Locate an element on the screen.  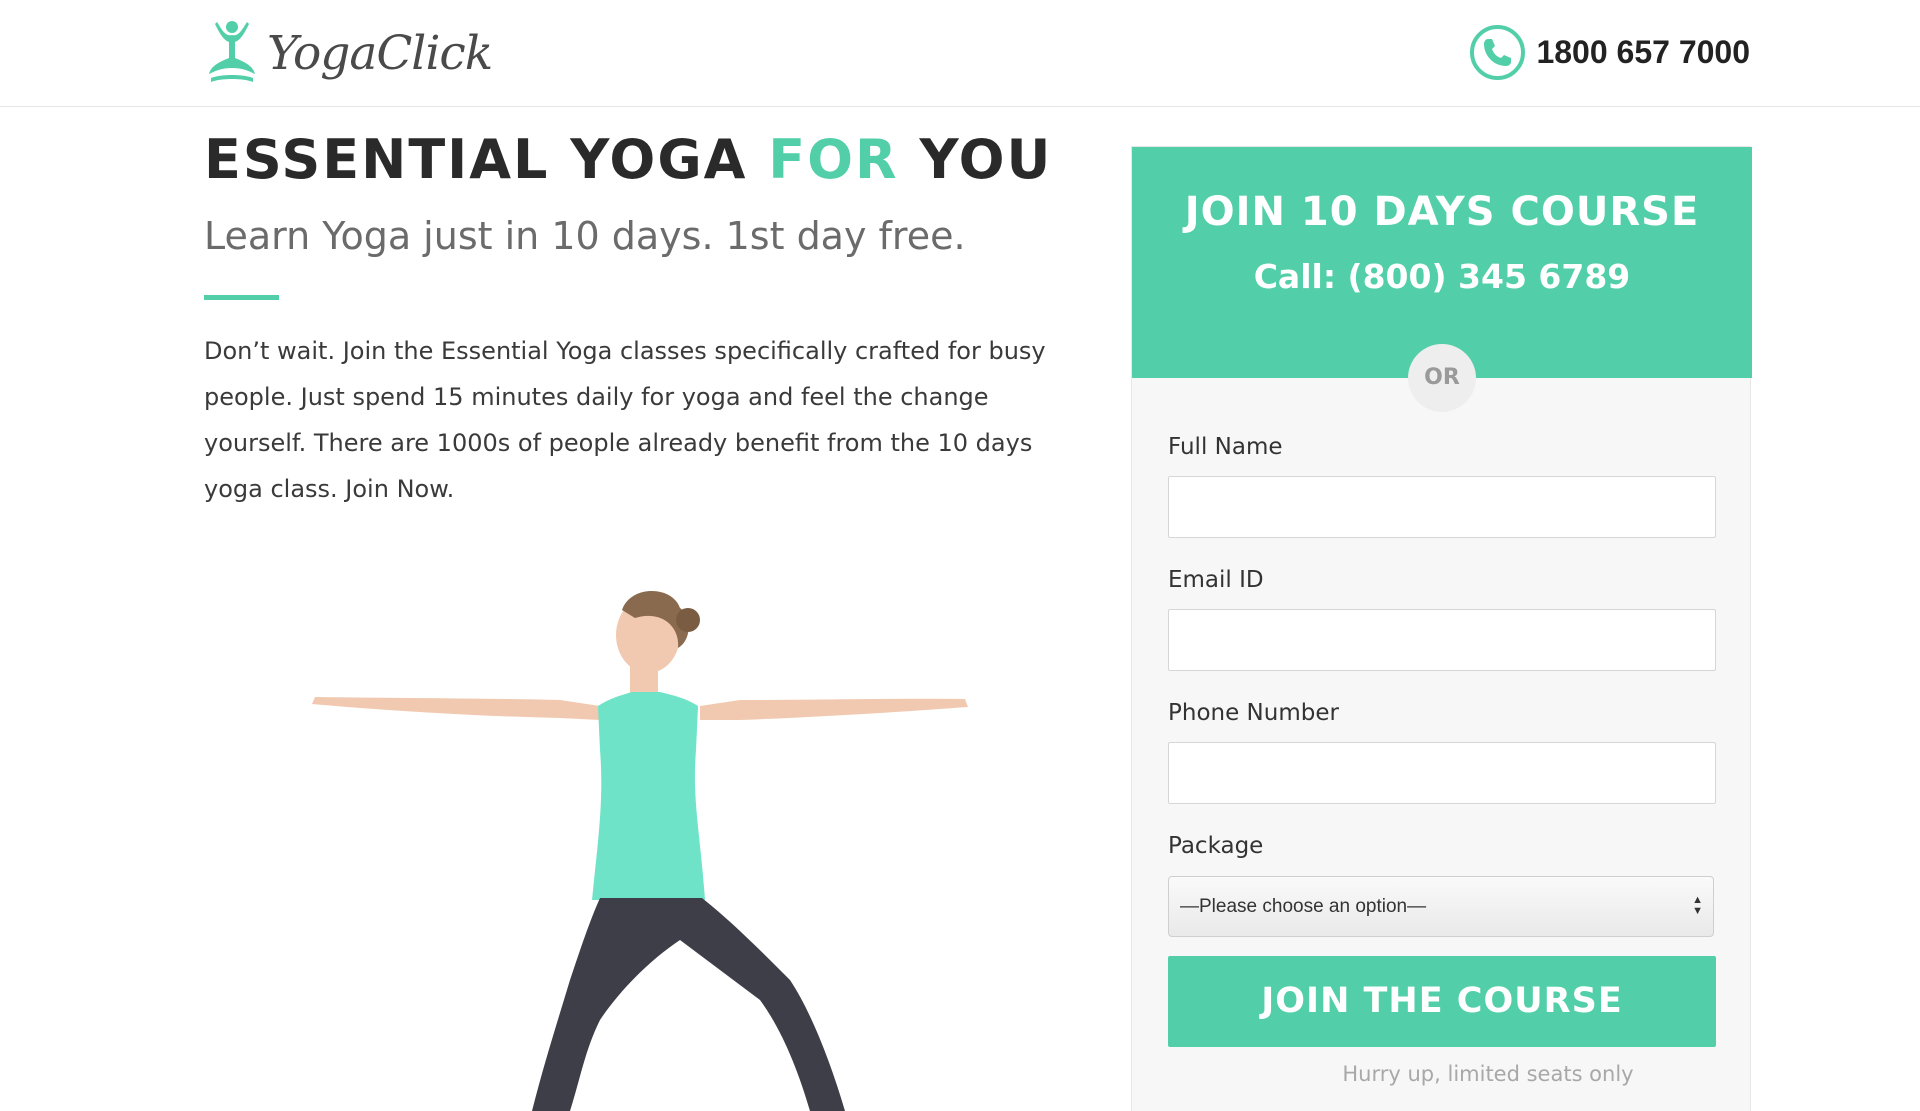
accent-divider is located at coordinates (241, 297).